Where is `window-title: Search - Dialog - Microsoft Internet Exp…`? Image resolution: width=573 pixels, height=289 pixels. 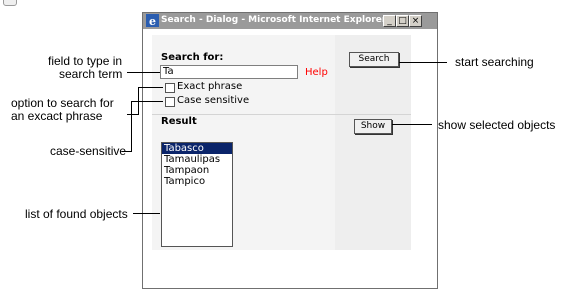 window-title: Search - Dialog - Microsoft Internet Exp… is located at coordinates (274, 20).